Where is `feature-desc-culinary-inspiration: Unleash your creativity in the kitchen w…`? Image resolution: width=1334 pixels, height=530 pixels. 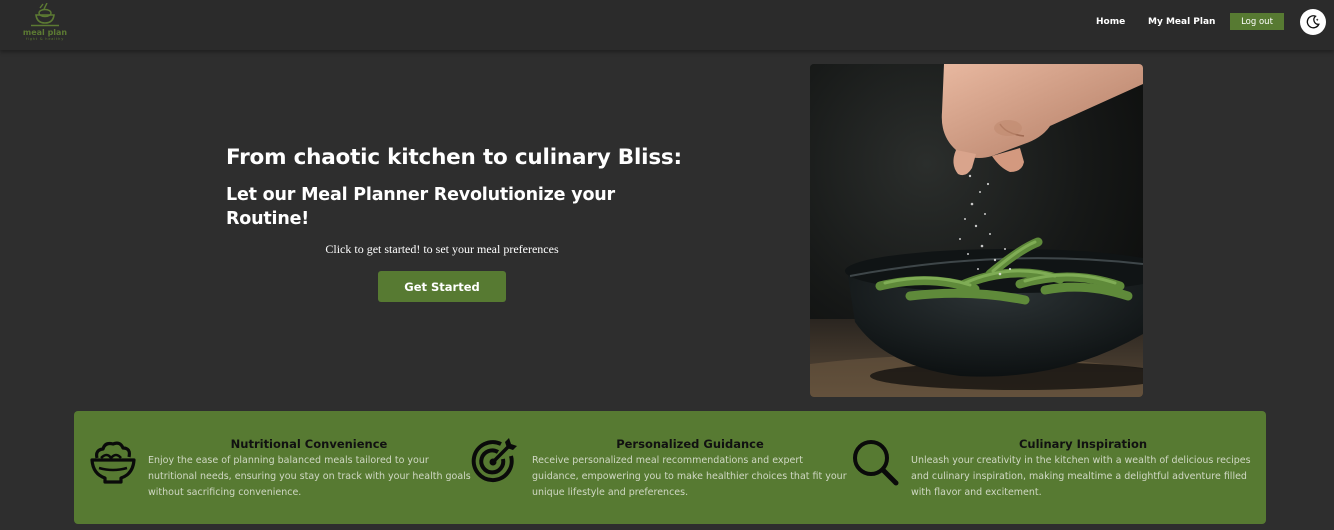 feature-desc-culinary-inspiration: Unleash your creativity in the kitchen w… is located at coordinates (1081, 476).